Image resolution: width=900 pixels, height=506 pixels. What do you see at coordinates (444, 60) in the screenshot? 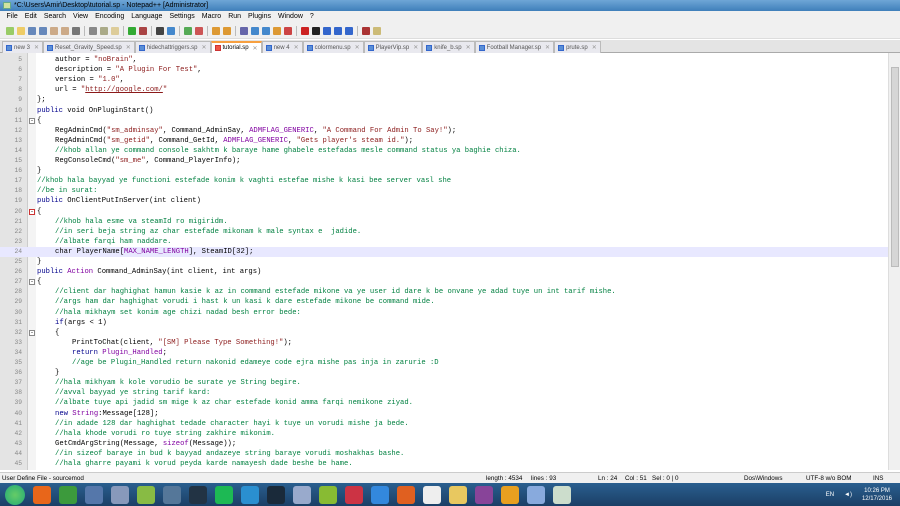
I see `code-line: 5 author = "noBrain",` at bounding box center [444, 60].